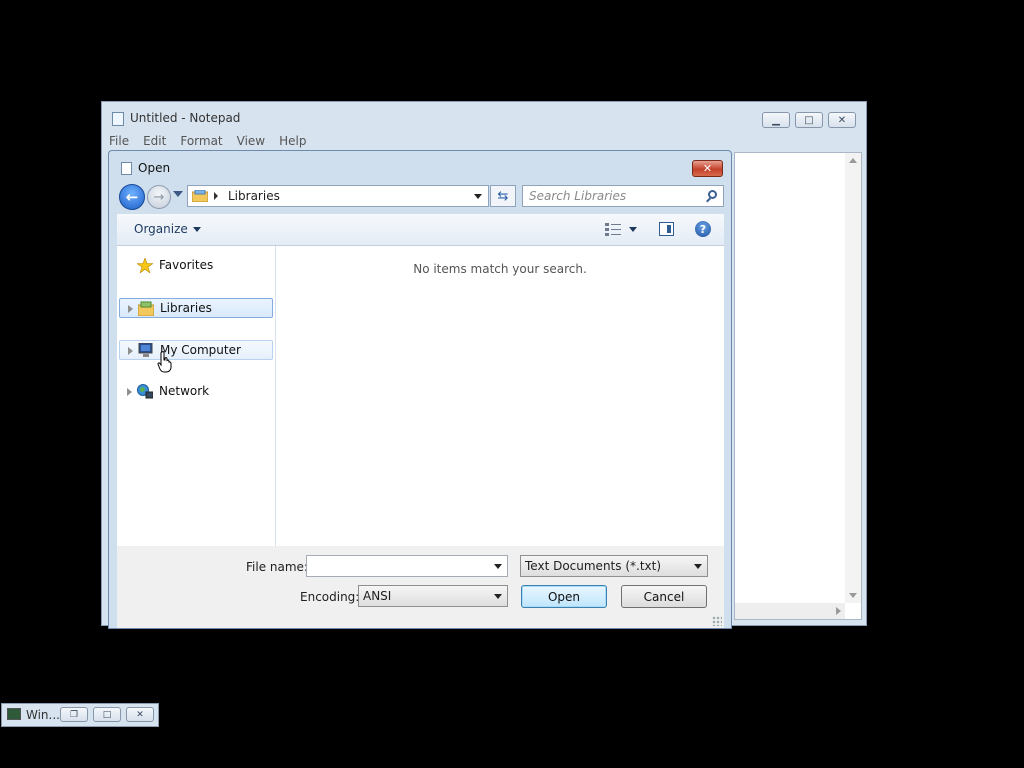 This screenshot has height=768, width=1024. What do you see at coordinates (145, 265) in the screenshot?
I see `star-icon` at bounding box center [145, 265].